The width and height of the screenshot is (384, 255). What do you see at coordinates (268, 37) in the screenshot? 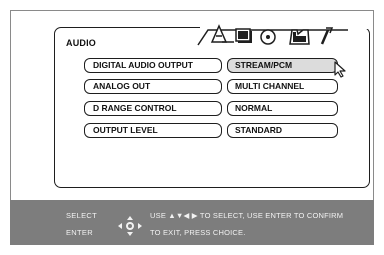
I see `disc-icon` at bounding box center [268, 37].